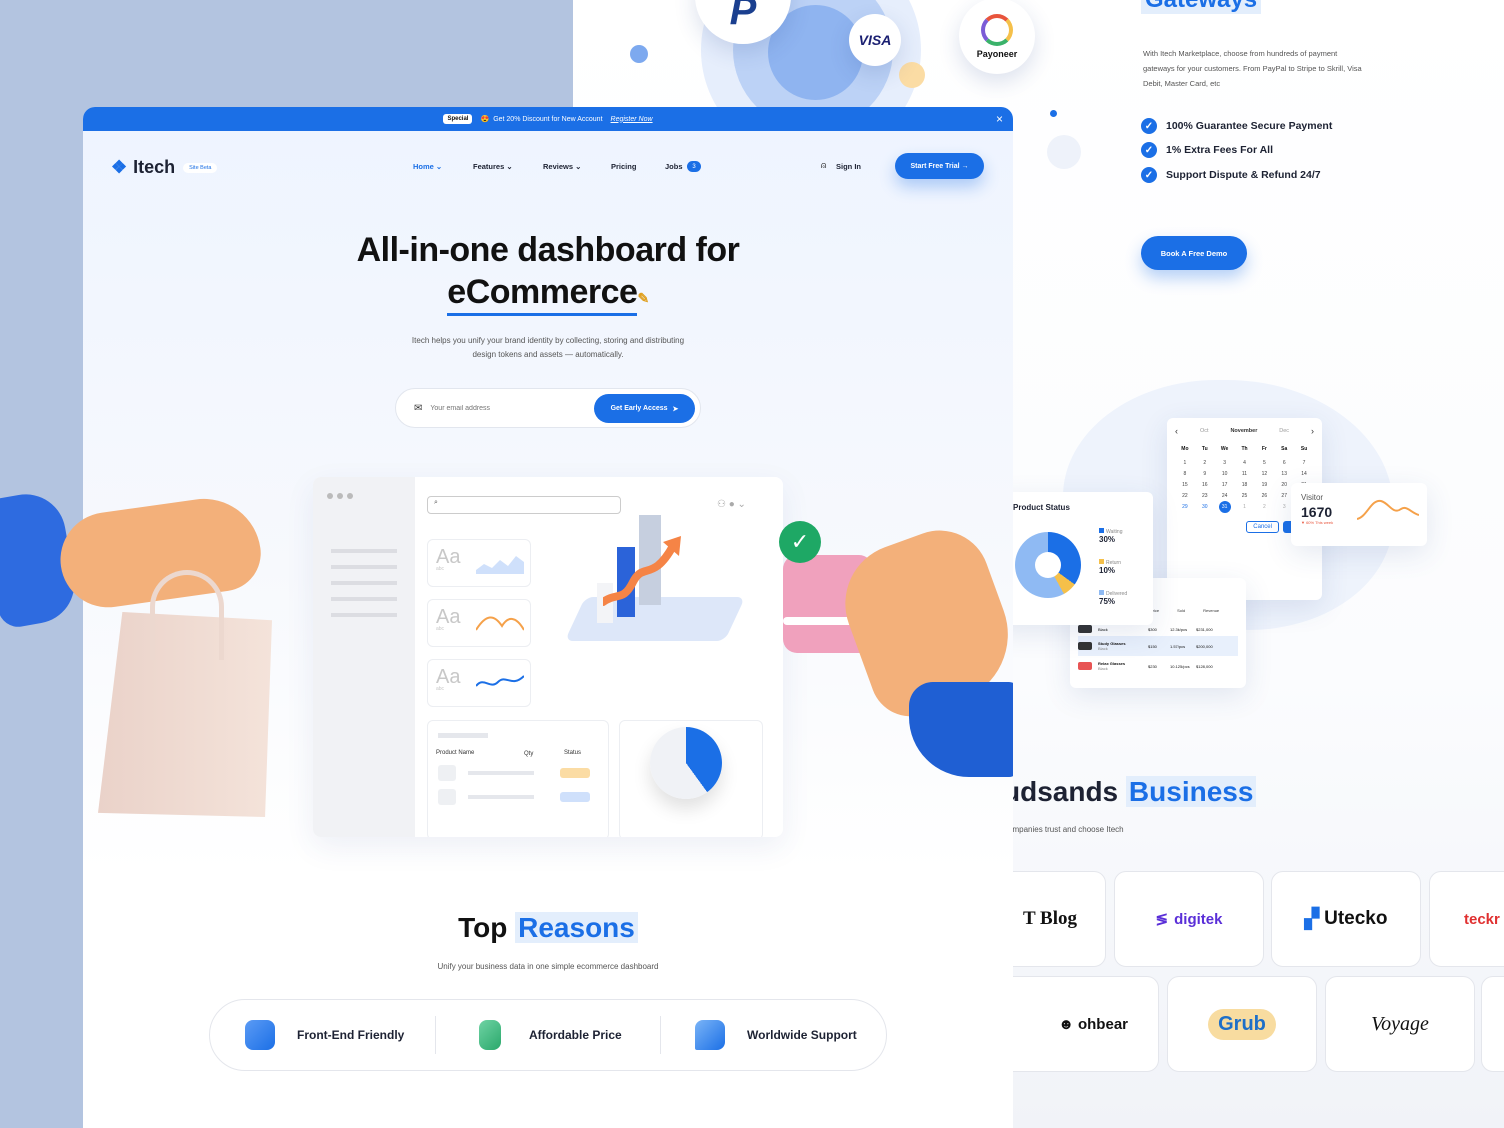 The height and width of the screenshot is (1128, 1504). What do you see at coordinates (1180, 666) in the screenshot?
I see `sold: 10.125/pcs` at bounding box center [1180, 666].